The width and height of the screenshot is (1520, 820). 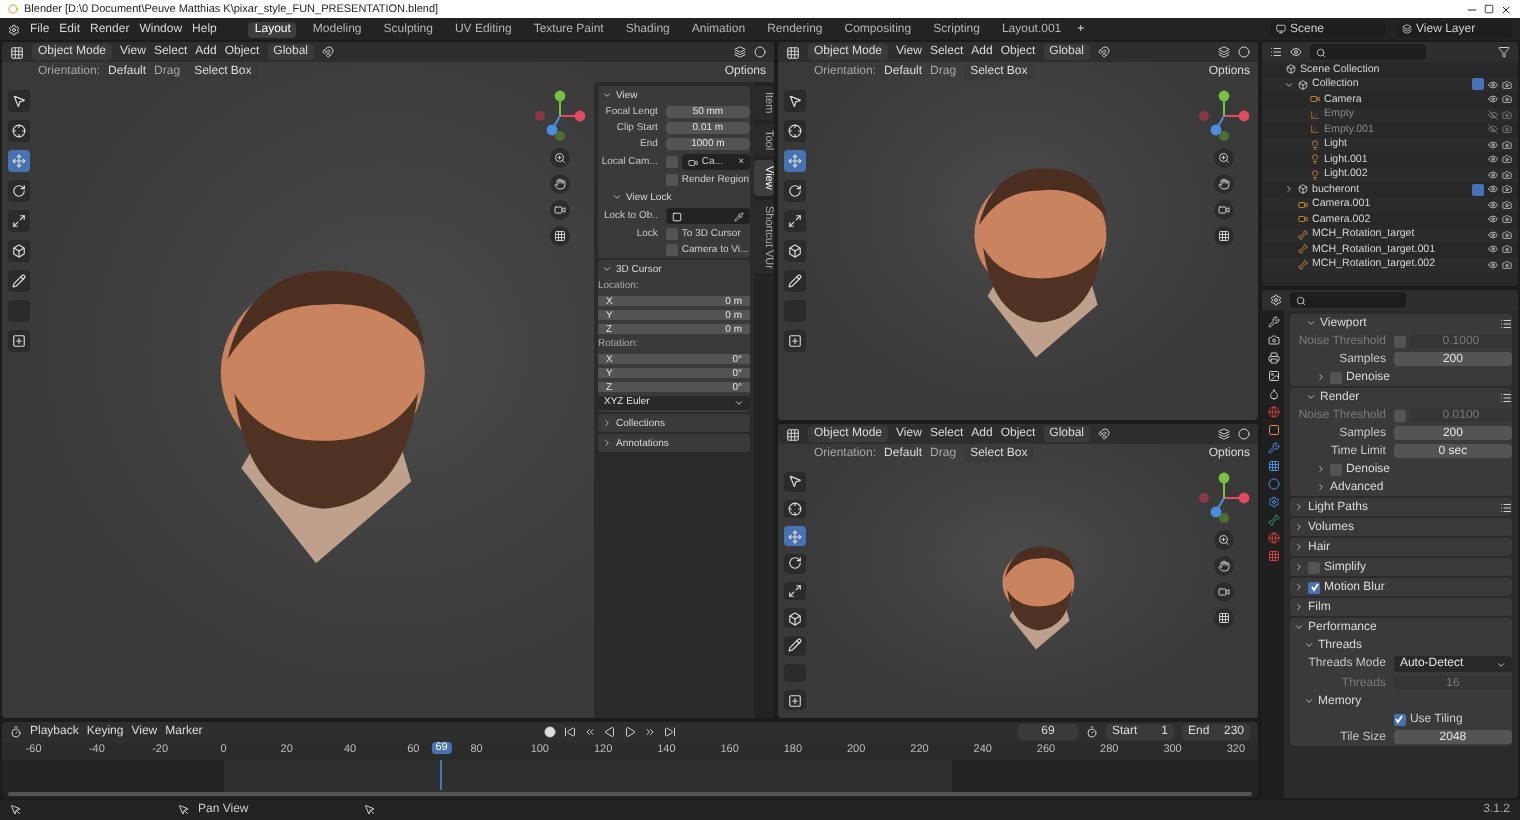 I want to click on close-icon, so click(x=1506, y=9).